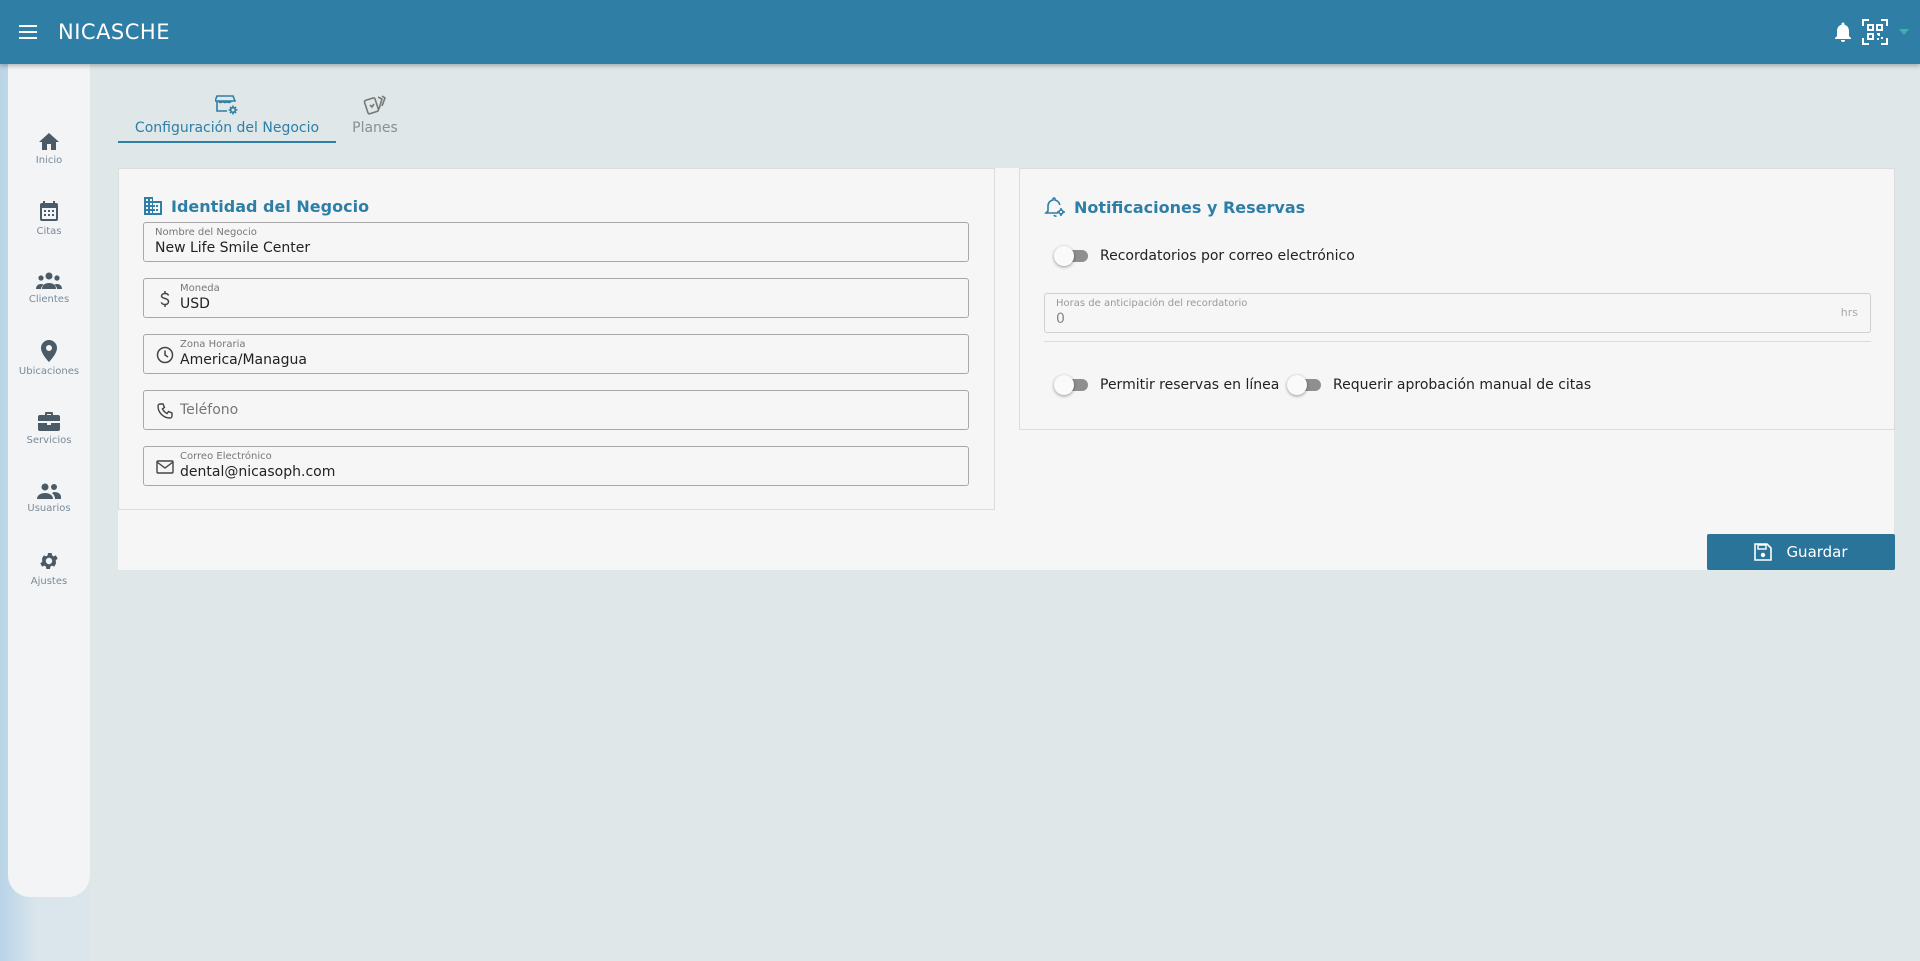 The width and height of the screenshot is (1920, 961). Describe the element at coordinates (226, 105) in the screenshot. I see `store-settings-icon` at that location.